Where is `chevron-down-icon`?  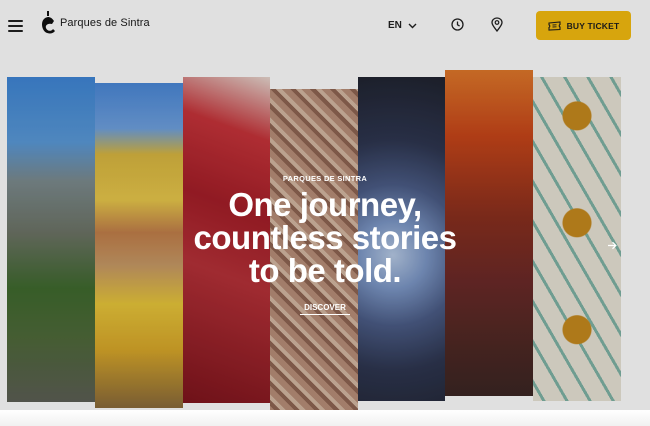
chevron-down-icon is located at coordinates (412, 25).